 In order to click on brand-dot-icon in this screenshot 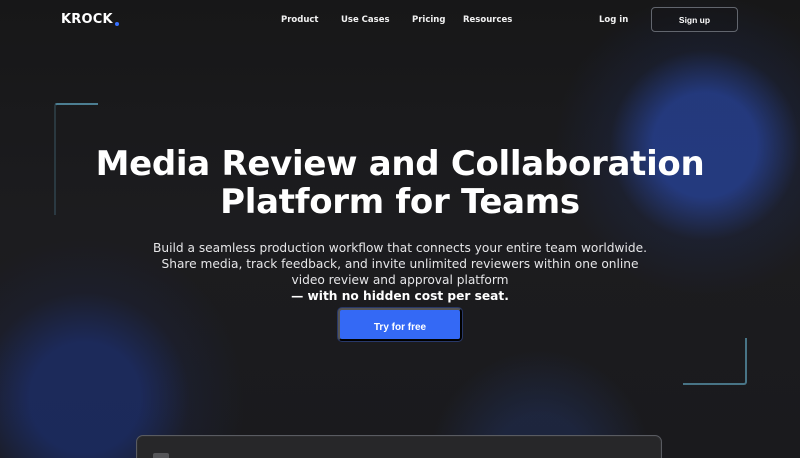, I will do `click(116, 24)`.